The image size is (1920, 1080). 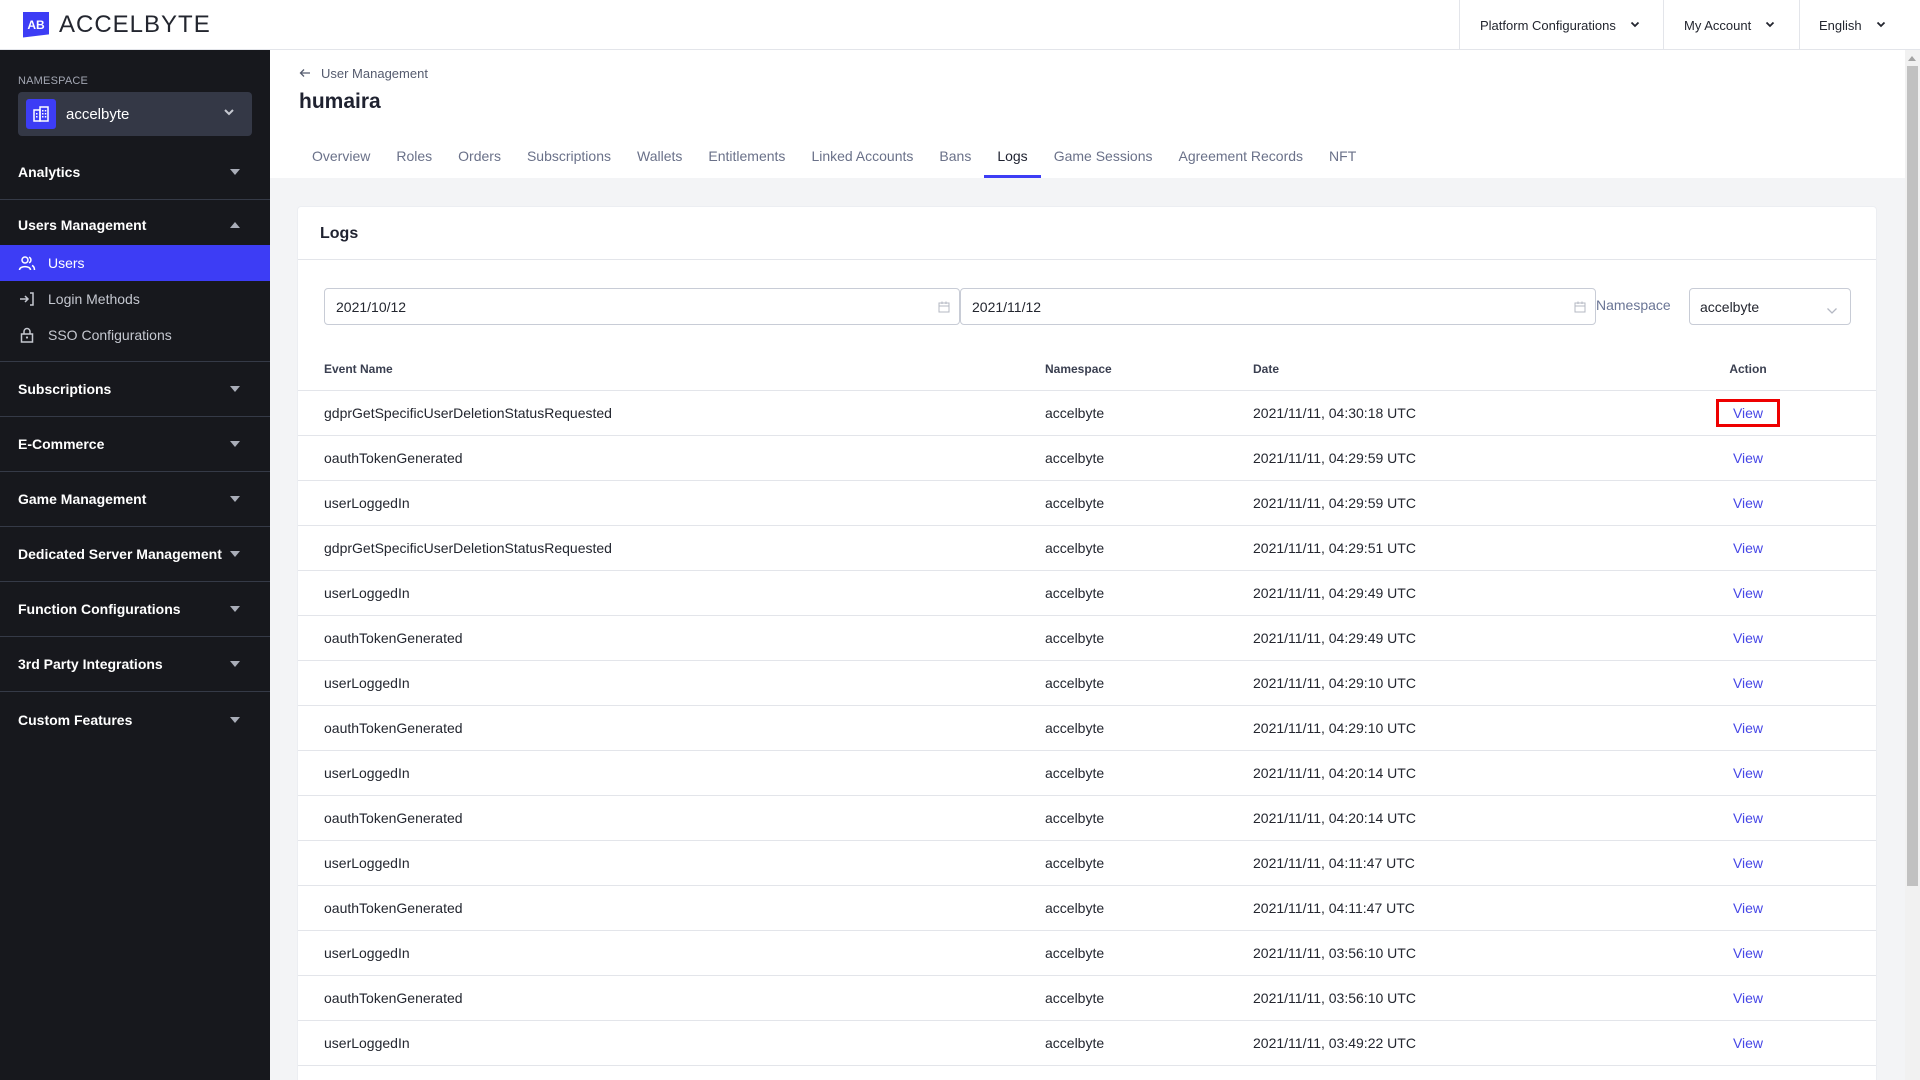 What do you see at coordinates (1731, 25) in the screenshot?
I see `my-account-menu: My Account` at bounding box center [1731, 25].